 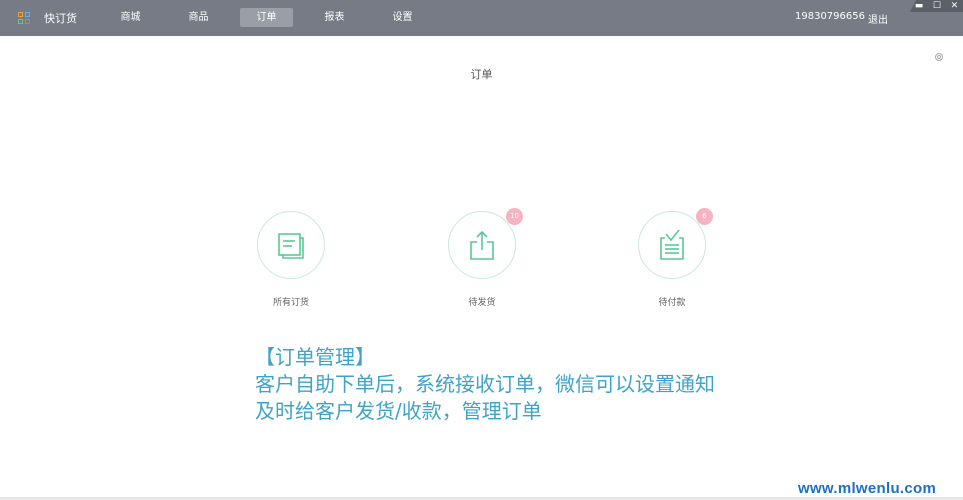 I want to click on document-icon, so click(x=291, y=246).